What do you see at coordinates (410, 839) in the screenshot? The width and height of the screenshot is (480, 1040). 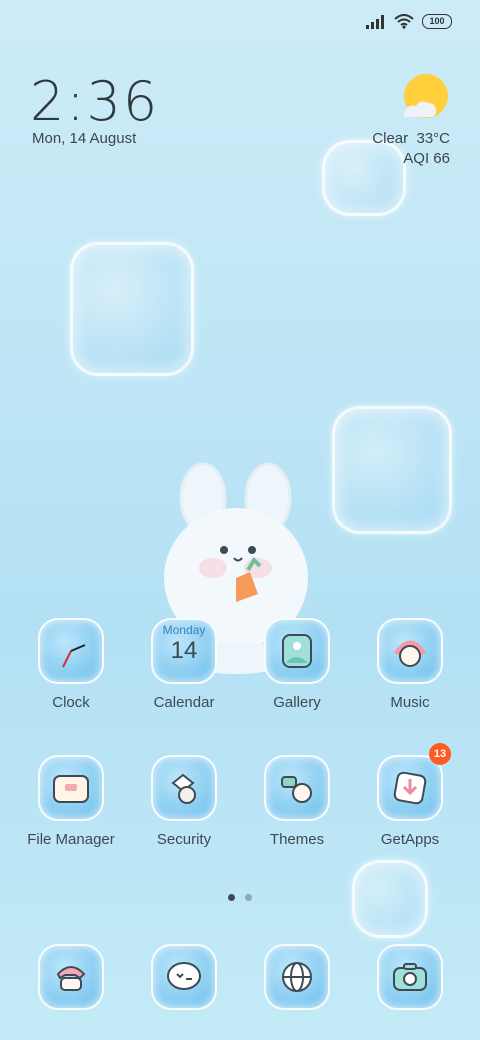 I see `app-label: GetApps` at bounding box center [410, 839].